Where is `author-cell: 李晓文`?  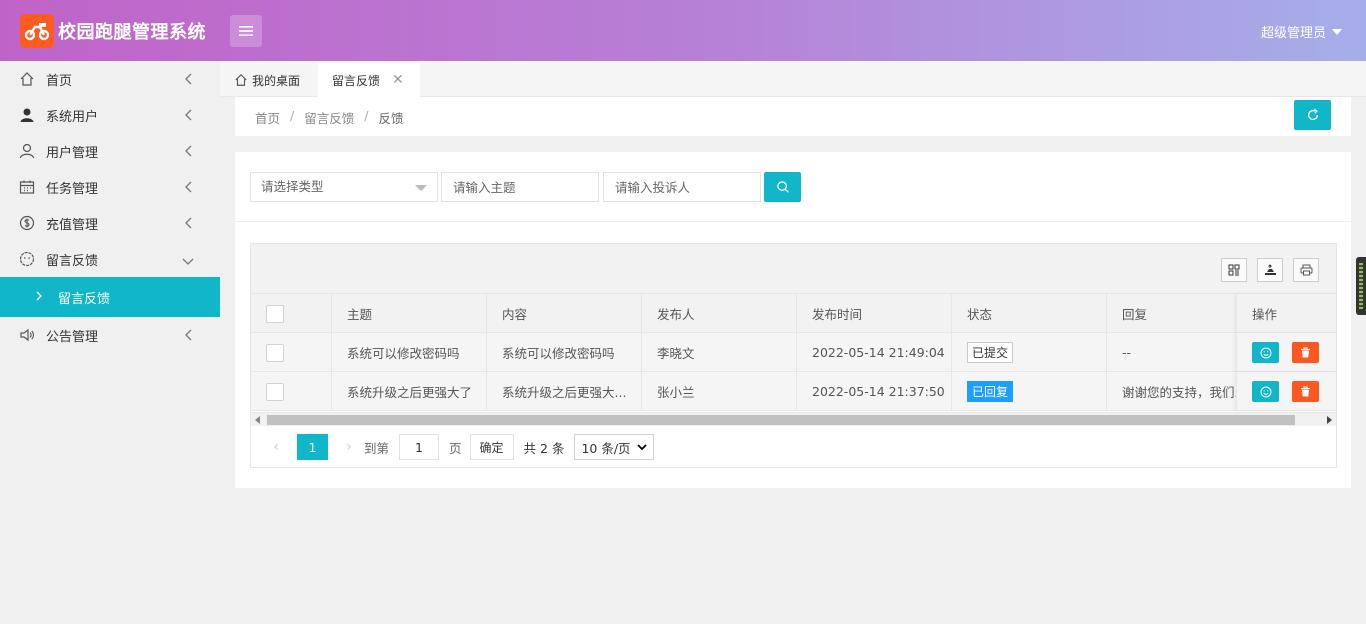
author-cell: 李晓文 is located at coordinates (719, 352).